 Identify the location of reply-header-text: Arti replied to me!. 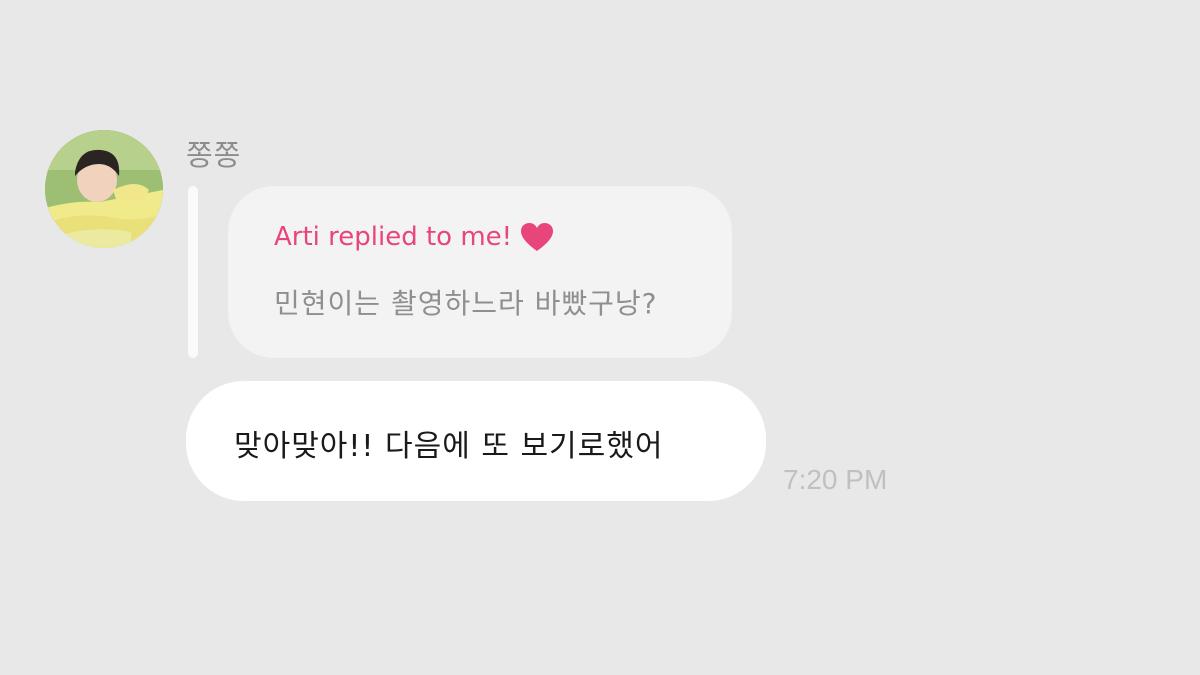
(393, 237).